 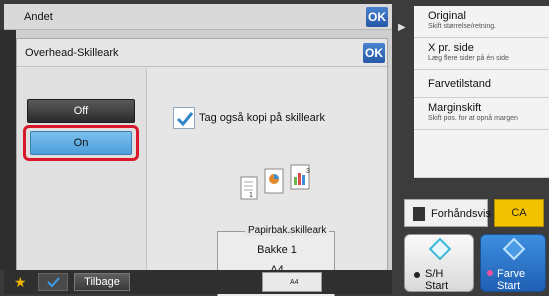 I want to click on bw-start-line1: S/H, so click(x=434, y=274).